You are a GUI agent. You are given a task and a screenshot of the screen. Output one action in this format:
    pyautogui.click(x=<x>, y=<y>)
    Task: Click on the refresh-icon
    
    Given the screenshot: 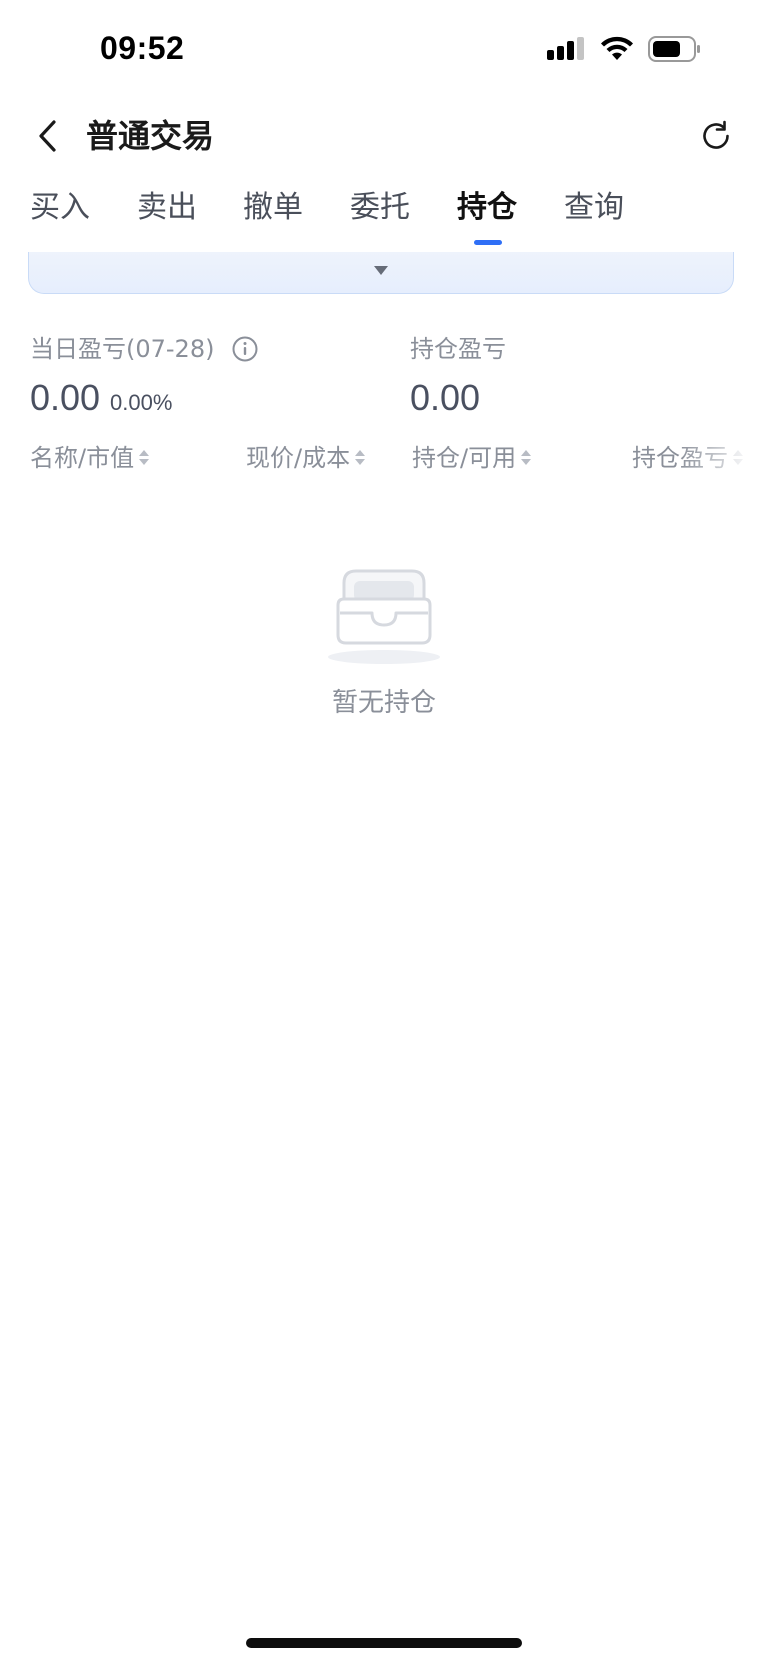 What is the action you would take?
    pyautogui.click(x=716, y=134)
    